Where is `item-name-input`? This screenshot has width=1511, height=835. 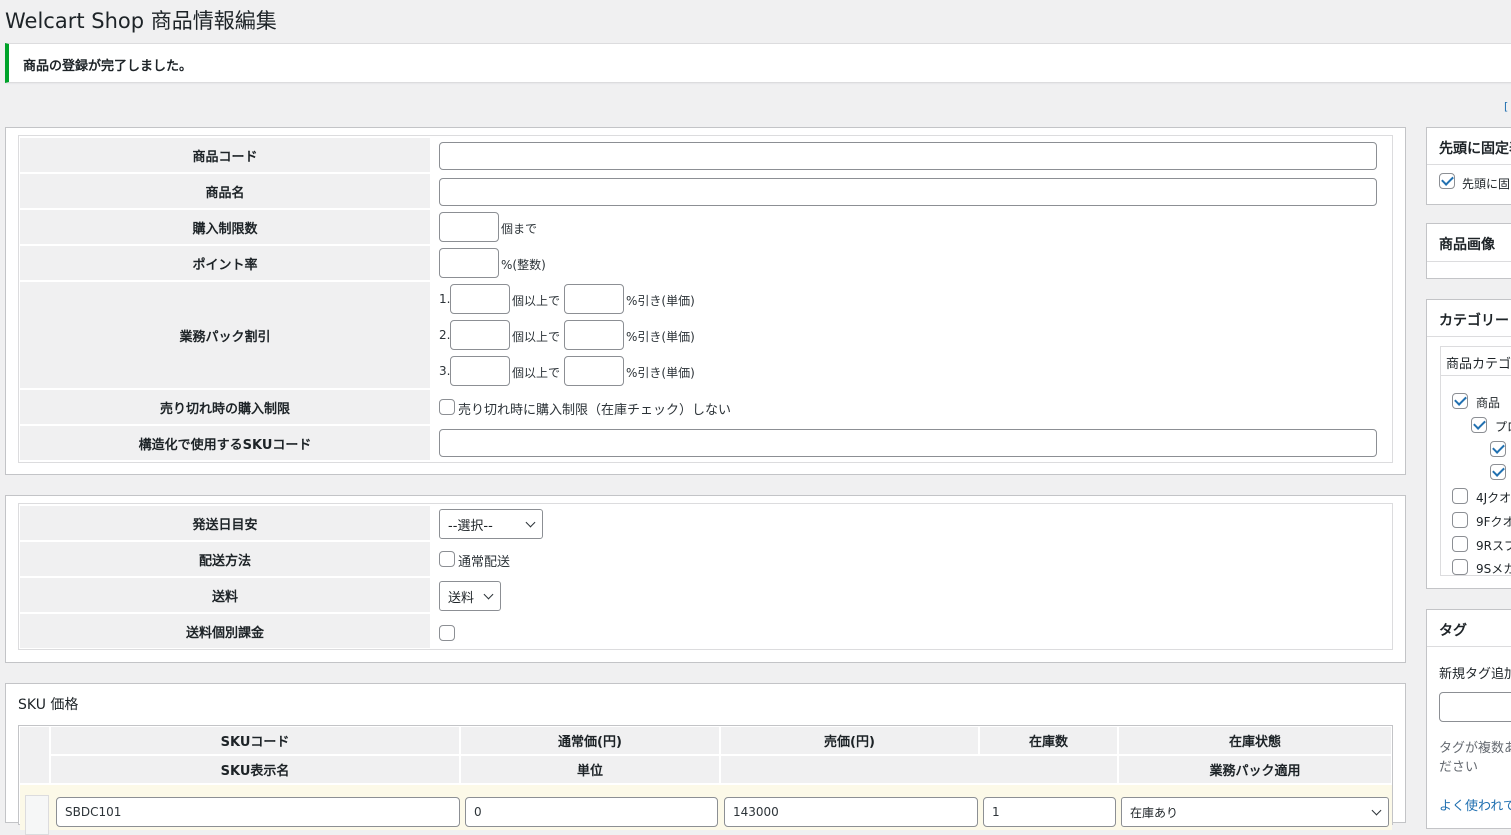 item-name-input is located at coordinates (908, 192).